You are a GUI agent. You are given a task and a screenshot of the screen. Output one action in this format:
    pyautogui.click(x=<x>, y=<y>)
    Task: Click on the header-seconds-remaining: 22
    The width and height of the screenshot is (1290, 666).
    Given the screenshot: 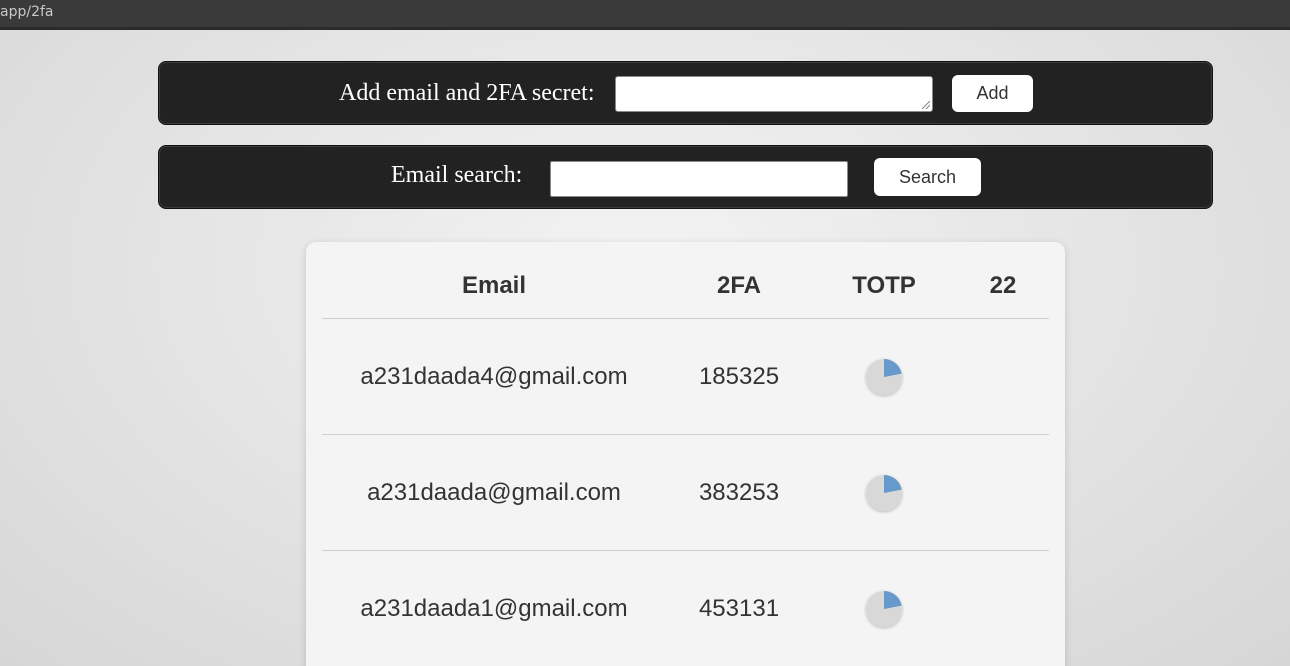 What is the action you would take?
    pyautogui.click(x=1003, y=285)
    